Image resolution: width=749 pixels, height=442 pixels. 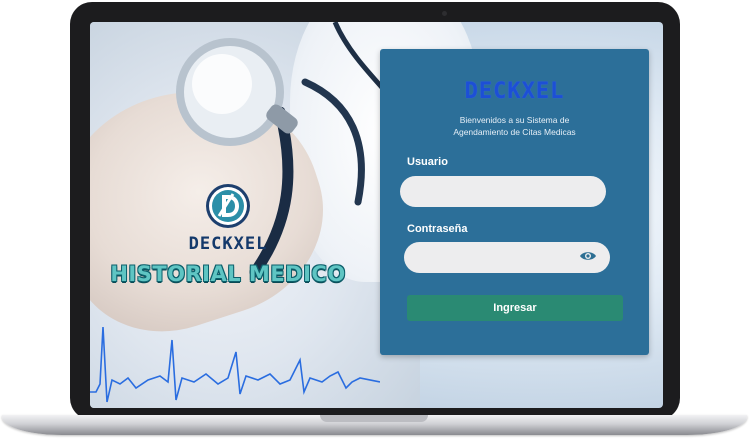 What do you see at coordinates (437, 229) in the screenshot?
I see `password-label: Contraseña` at bounding box center [437, 229].